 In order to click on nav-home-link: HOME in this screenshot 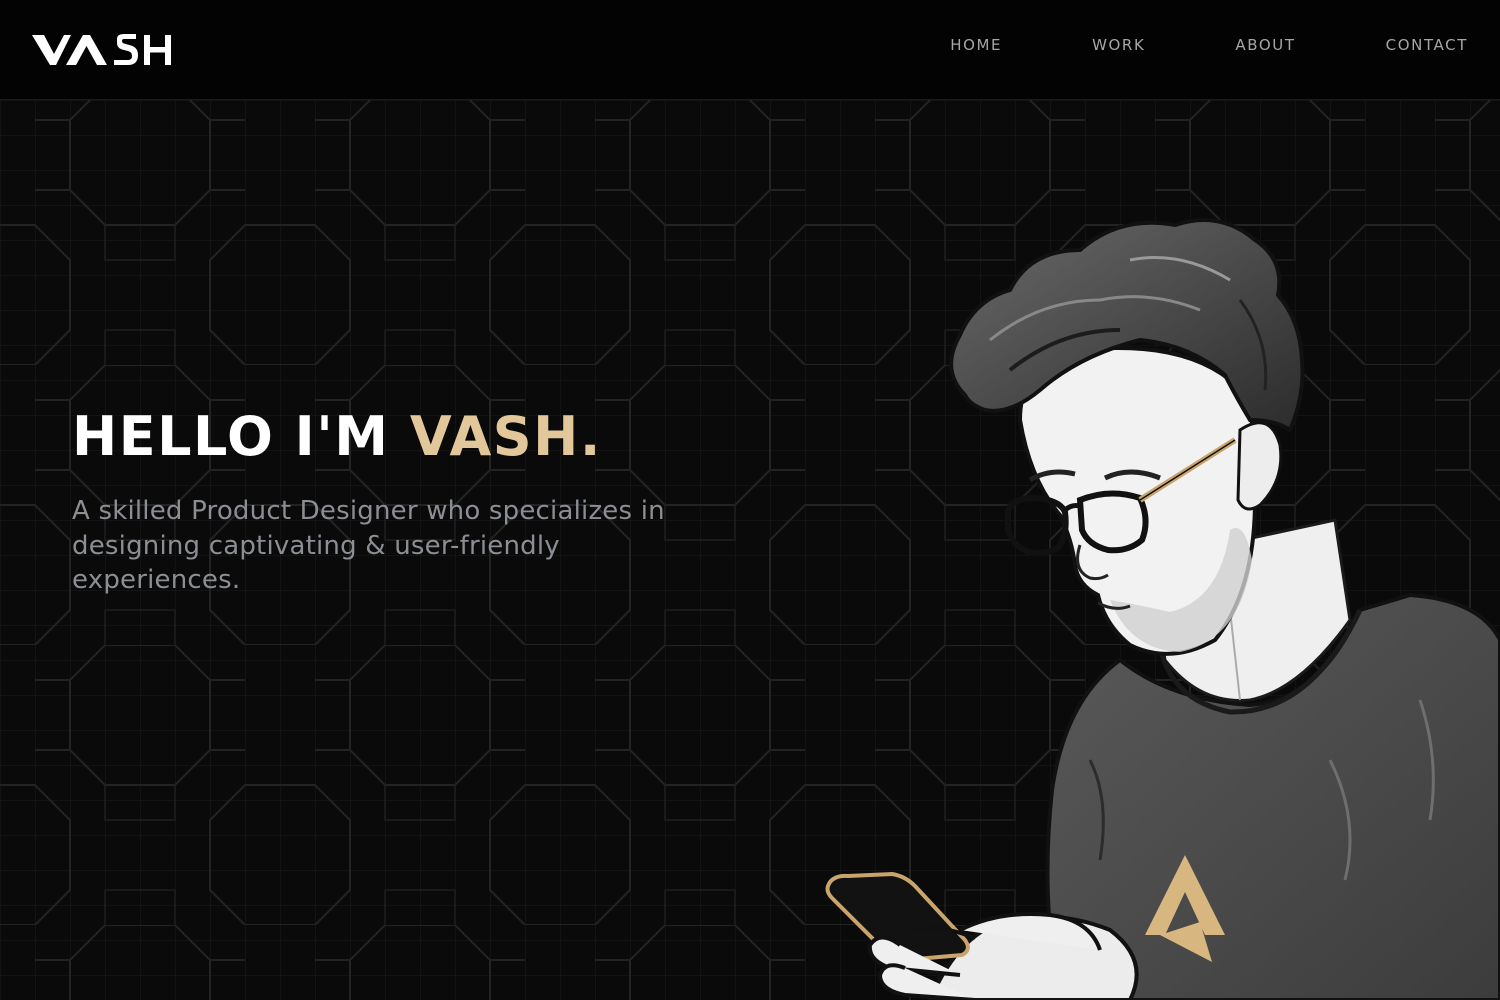, I will do `click(976, 45)`.